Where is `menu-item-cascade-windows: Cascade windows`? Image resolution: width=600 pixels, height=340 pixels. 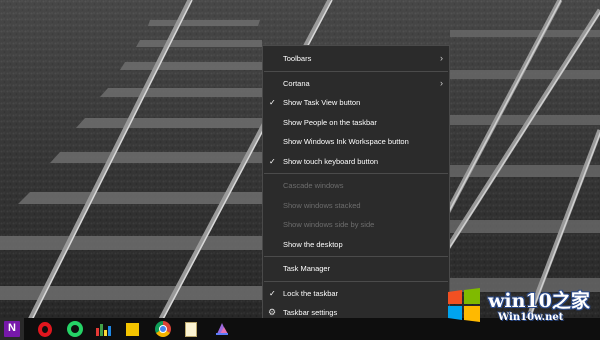 menu-item-cascade-windows: Cascade windows is located at coordinates (356, 186).